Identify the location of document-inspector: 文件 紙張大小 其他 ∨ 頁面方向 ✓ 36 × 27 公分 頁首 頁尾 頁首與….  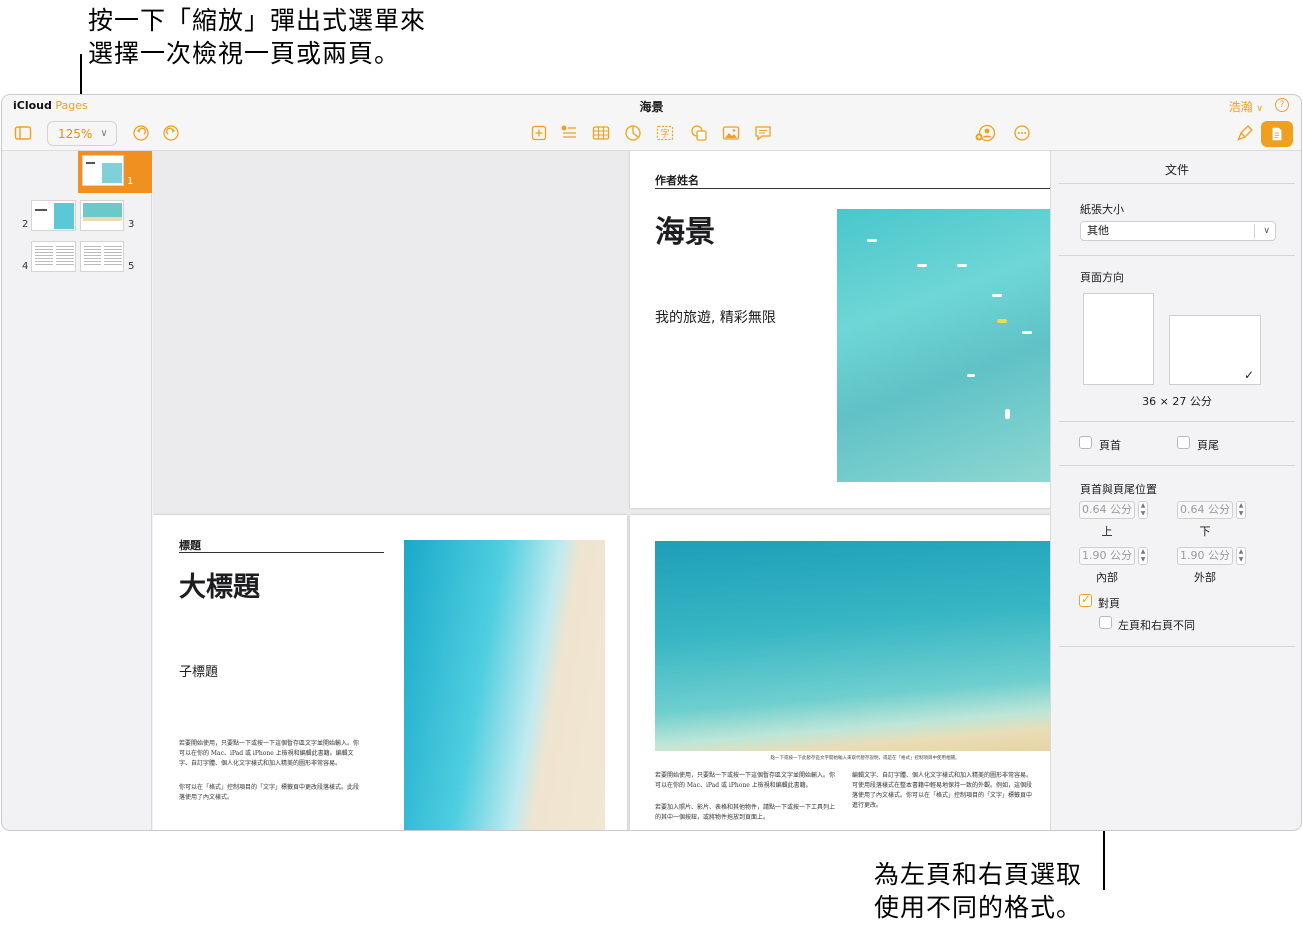
(1175, 490).